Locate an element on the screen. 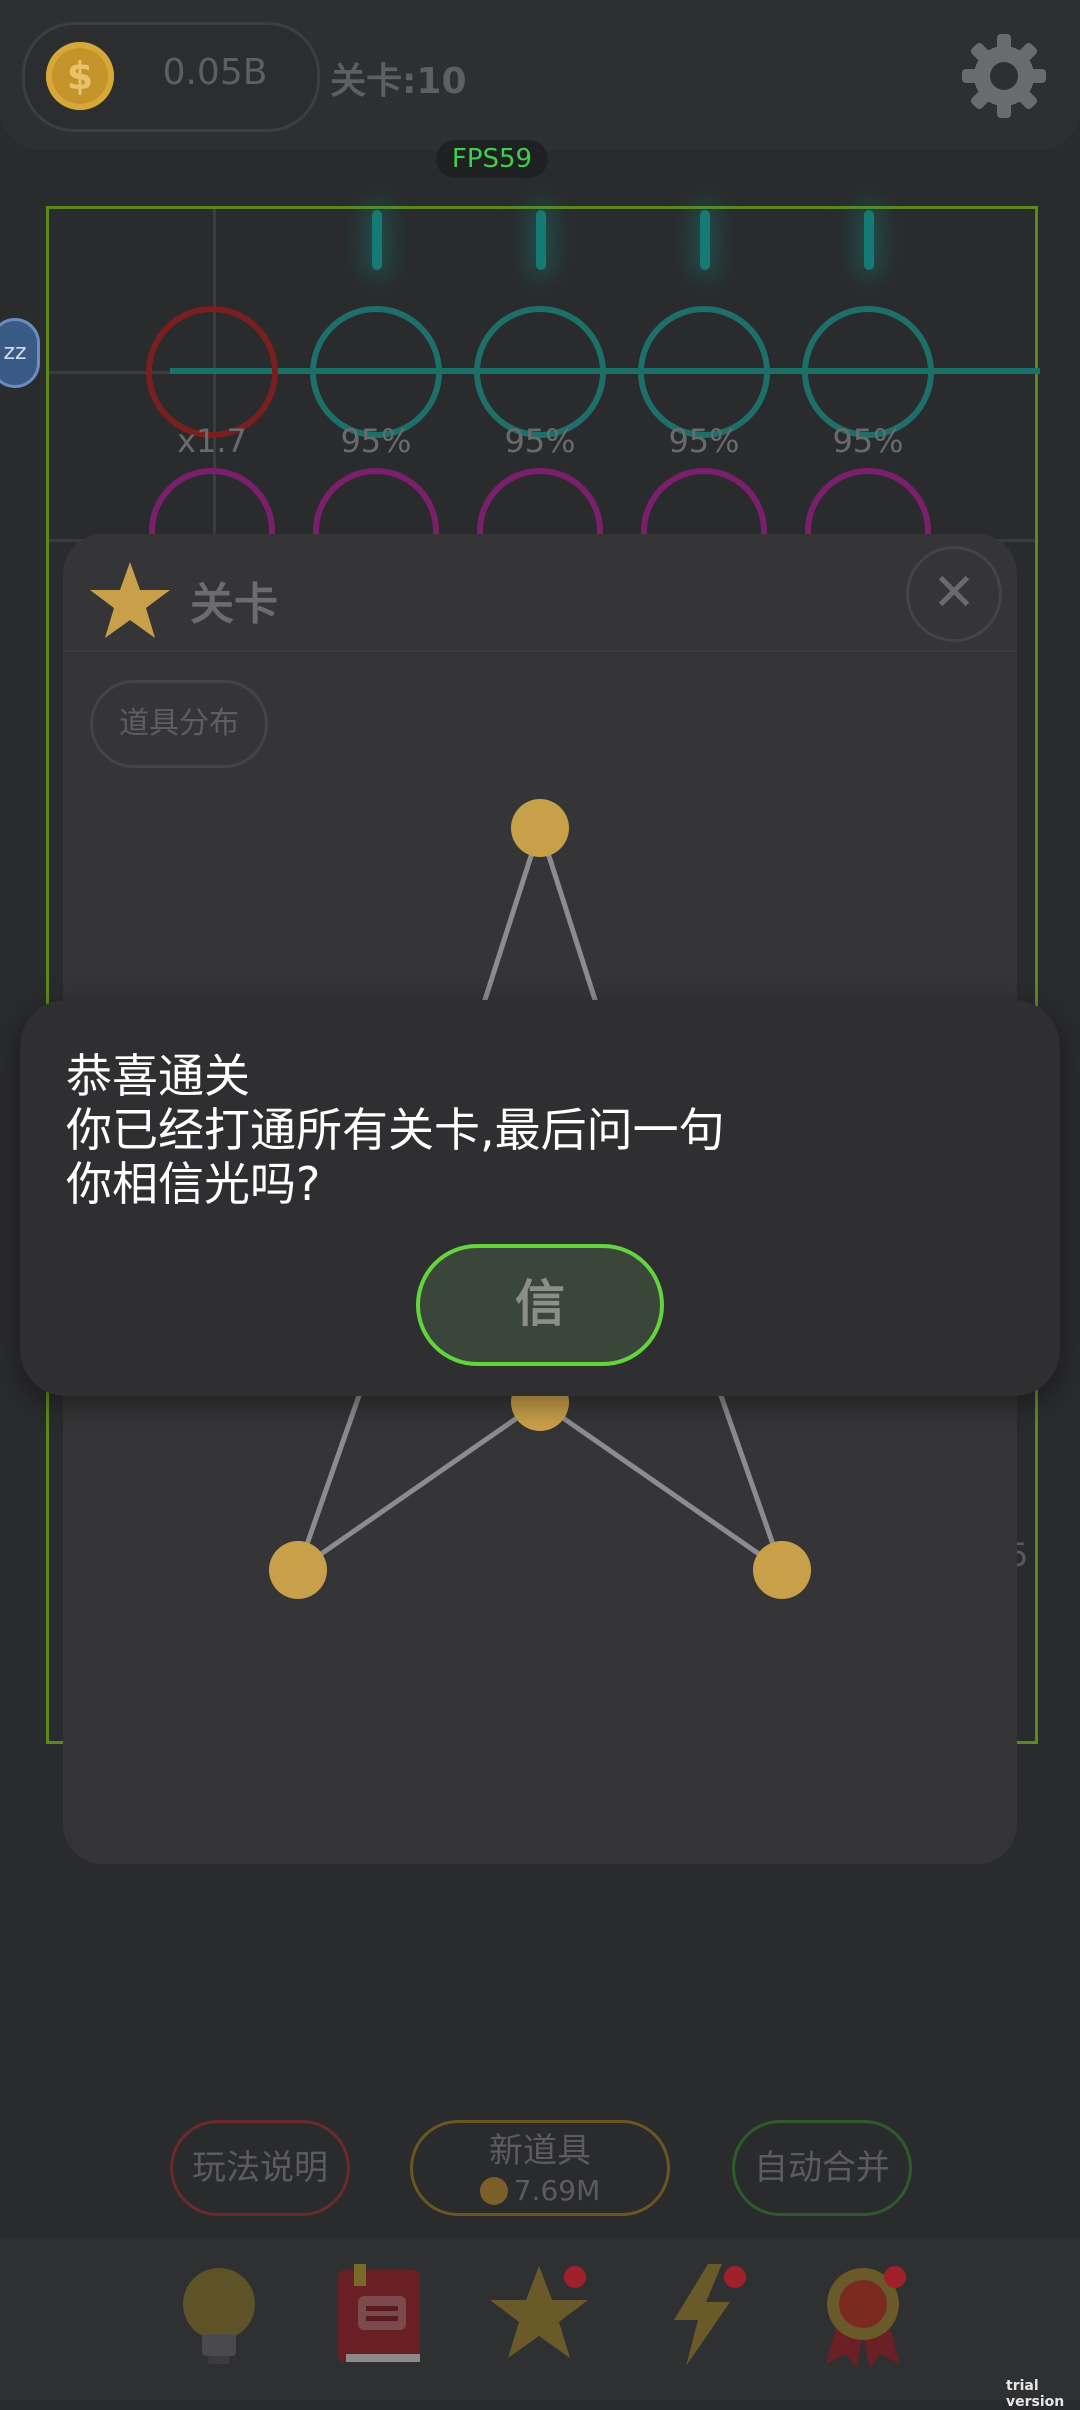  gear-icon is located at coordinates (1004, 76).